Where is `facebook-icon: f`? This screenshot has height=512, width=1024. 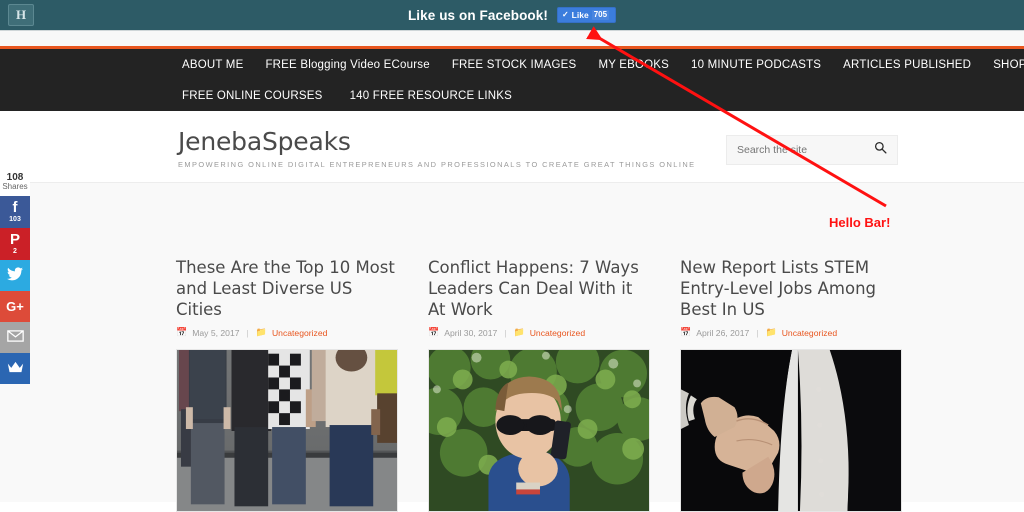
facebook-icon: f is located at coordinates (15, 208).